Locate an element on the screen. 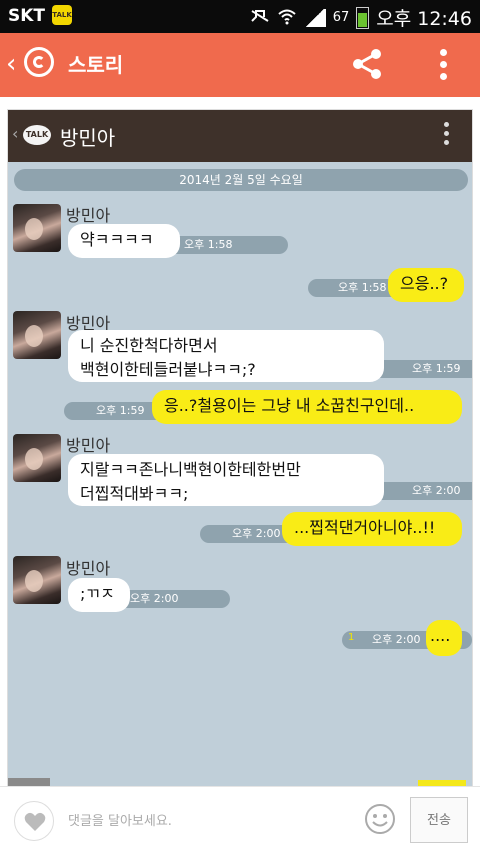  mute-icon is located at coordinates (260, 18).